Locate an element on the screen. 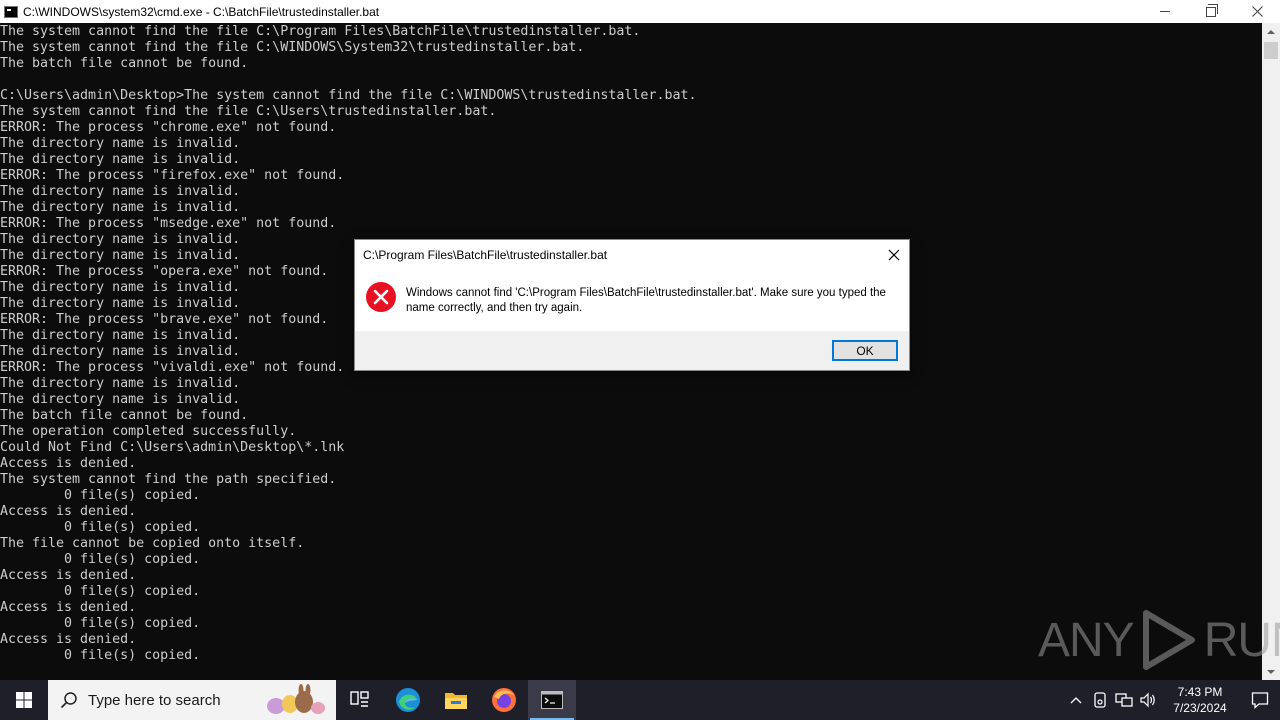 This screenshot has height=720, width=1280. show-hidden-icons-button is located at coordinates (1076, 700).